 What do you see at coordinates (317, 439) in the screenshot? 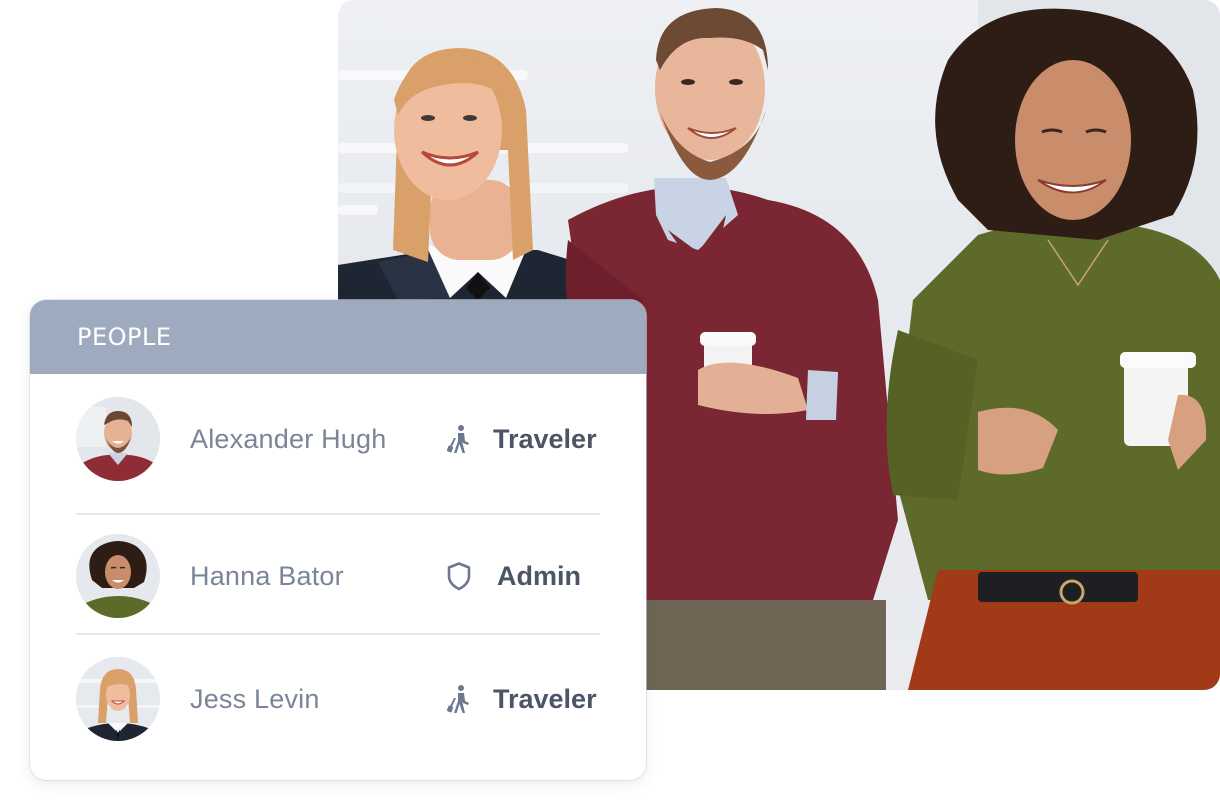
I see `person-name: Alexander Hugh` at bounding box center [317, 439].